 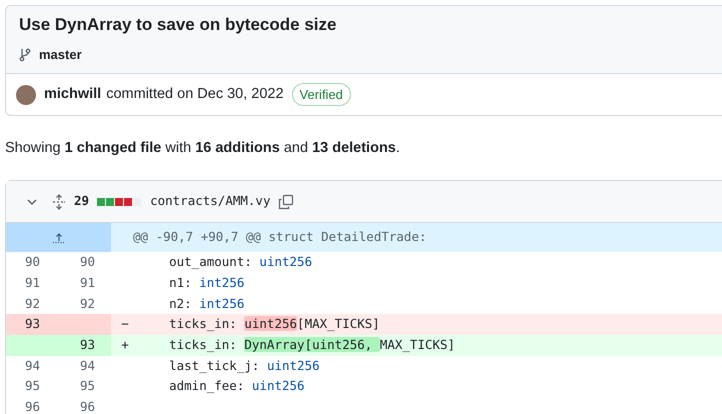 What do you see at coordinates (26, 94) in the screenshot?
I see `avatar` at bounding box center [26, 94].